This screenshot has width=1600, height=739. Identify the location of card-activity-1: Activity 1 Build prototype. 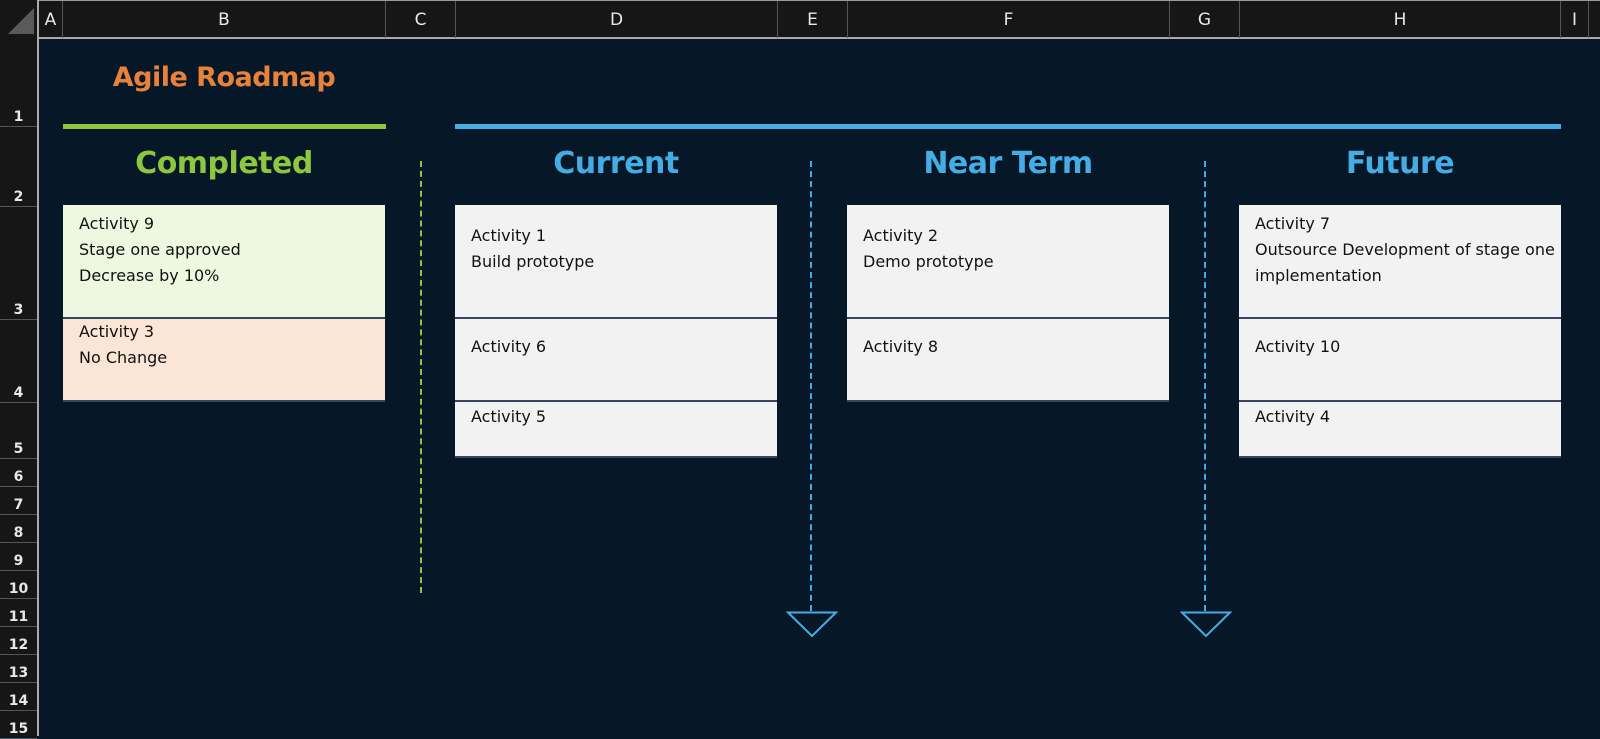
(616, 262).